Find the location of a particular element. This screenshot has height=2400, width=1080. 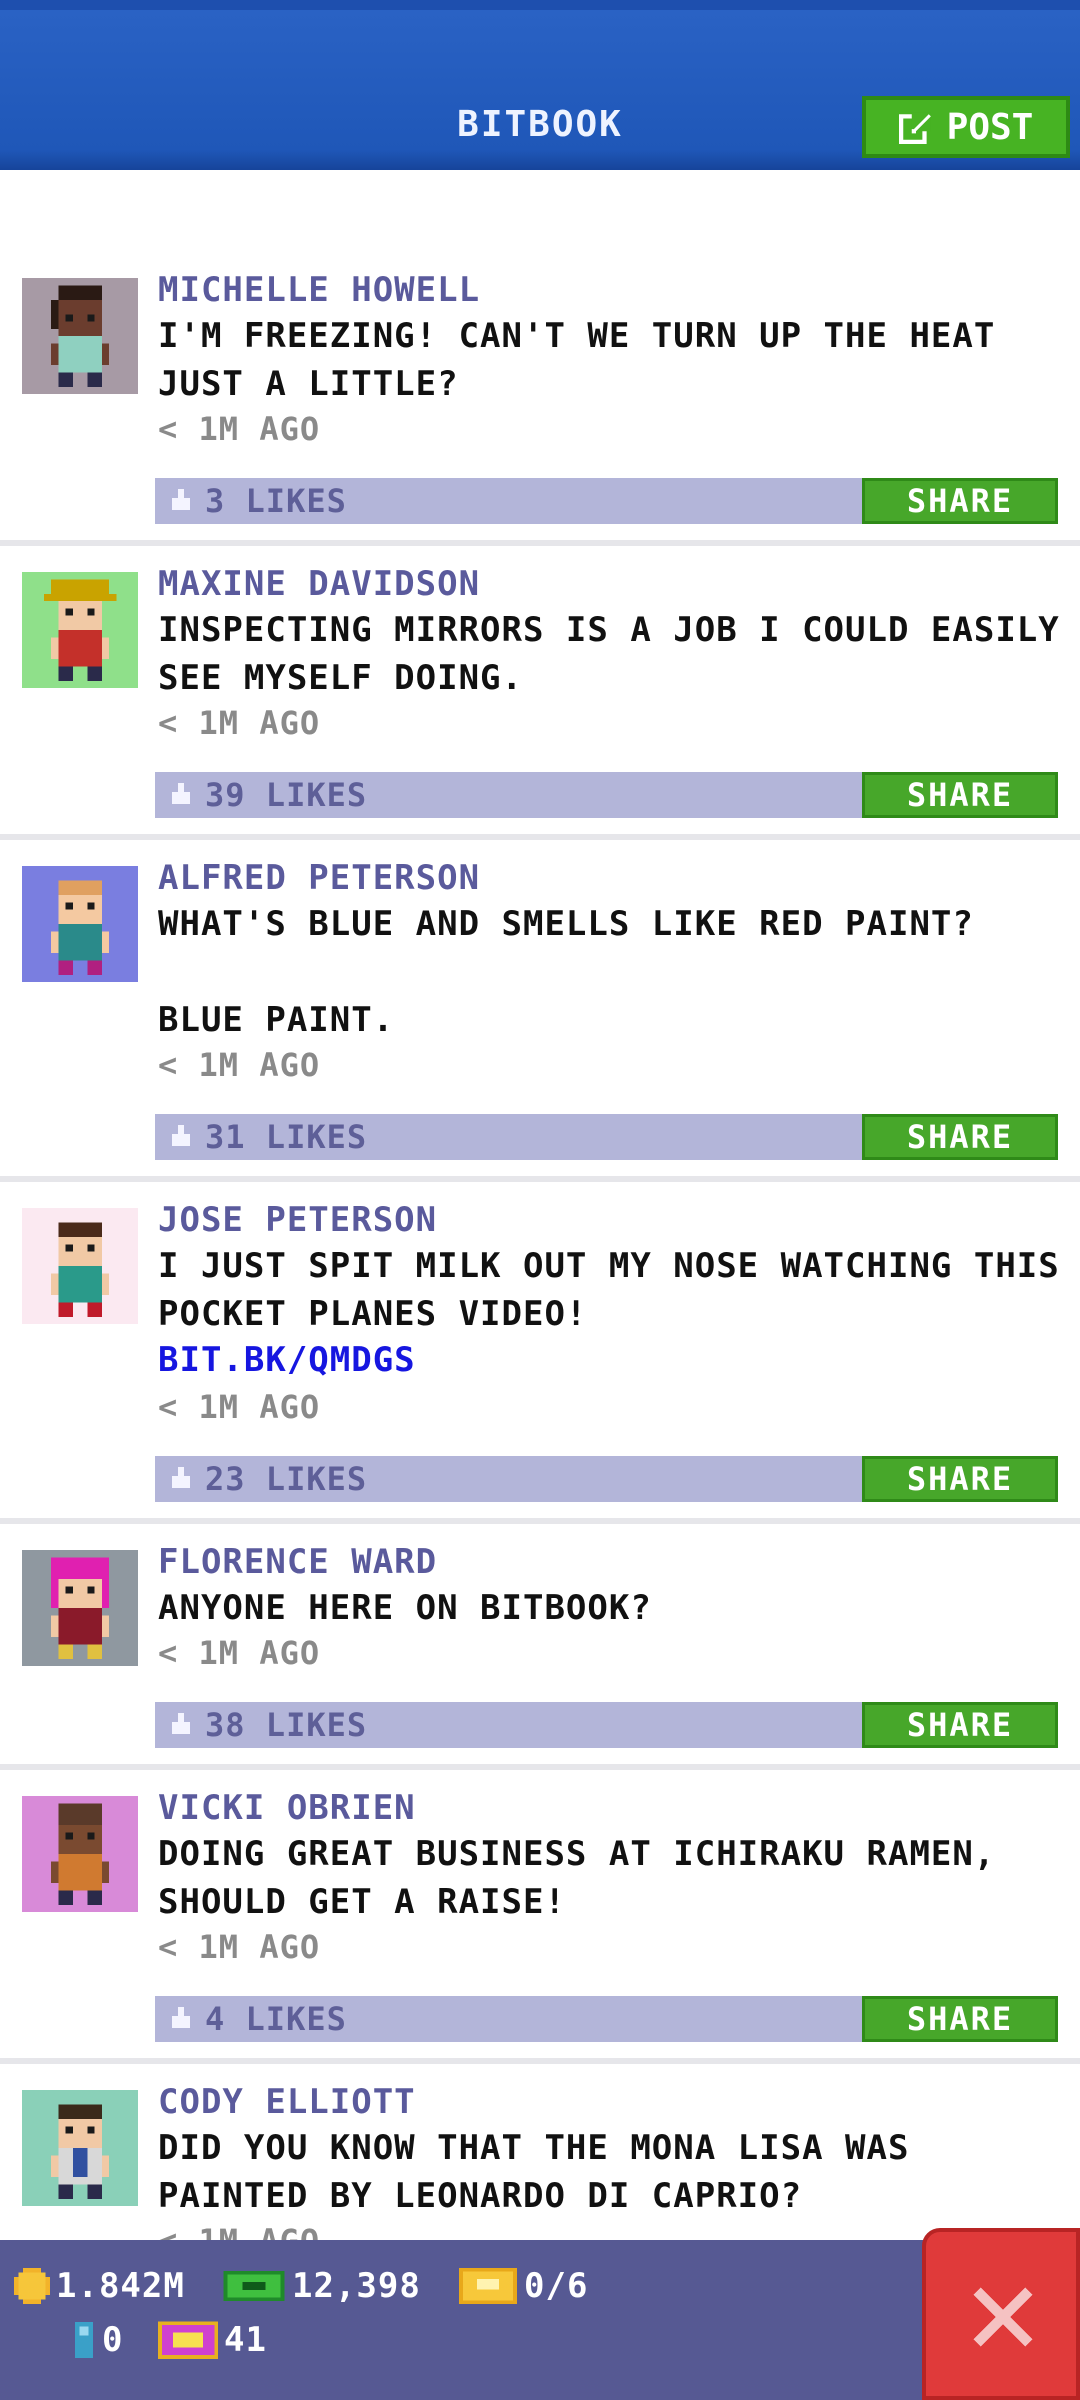

vip-ticket-icon is located at coordinates (488, 2286).